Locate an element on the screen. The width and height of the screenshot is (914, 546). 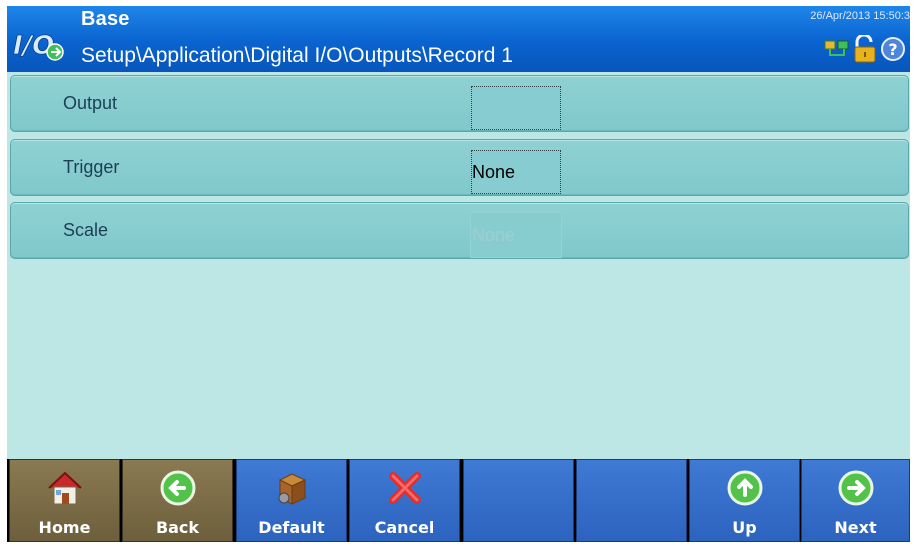
lock-icon is located at coordinates (865, 49).